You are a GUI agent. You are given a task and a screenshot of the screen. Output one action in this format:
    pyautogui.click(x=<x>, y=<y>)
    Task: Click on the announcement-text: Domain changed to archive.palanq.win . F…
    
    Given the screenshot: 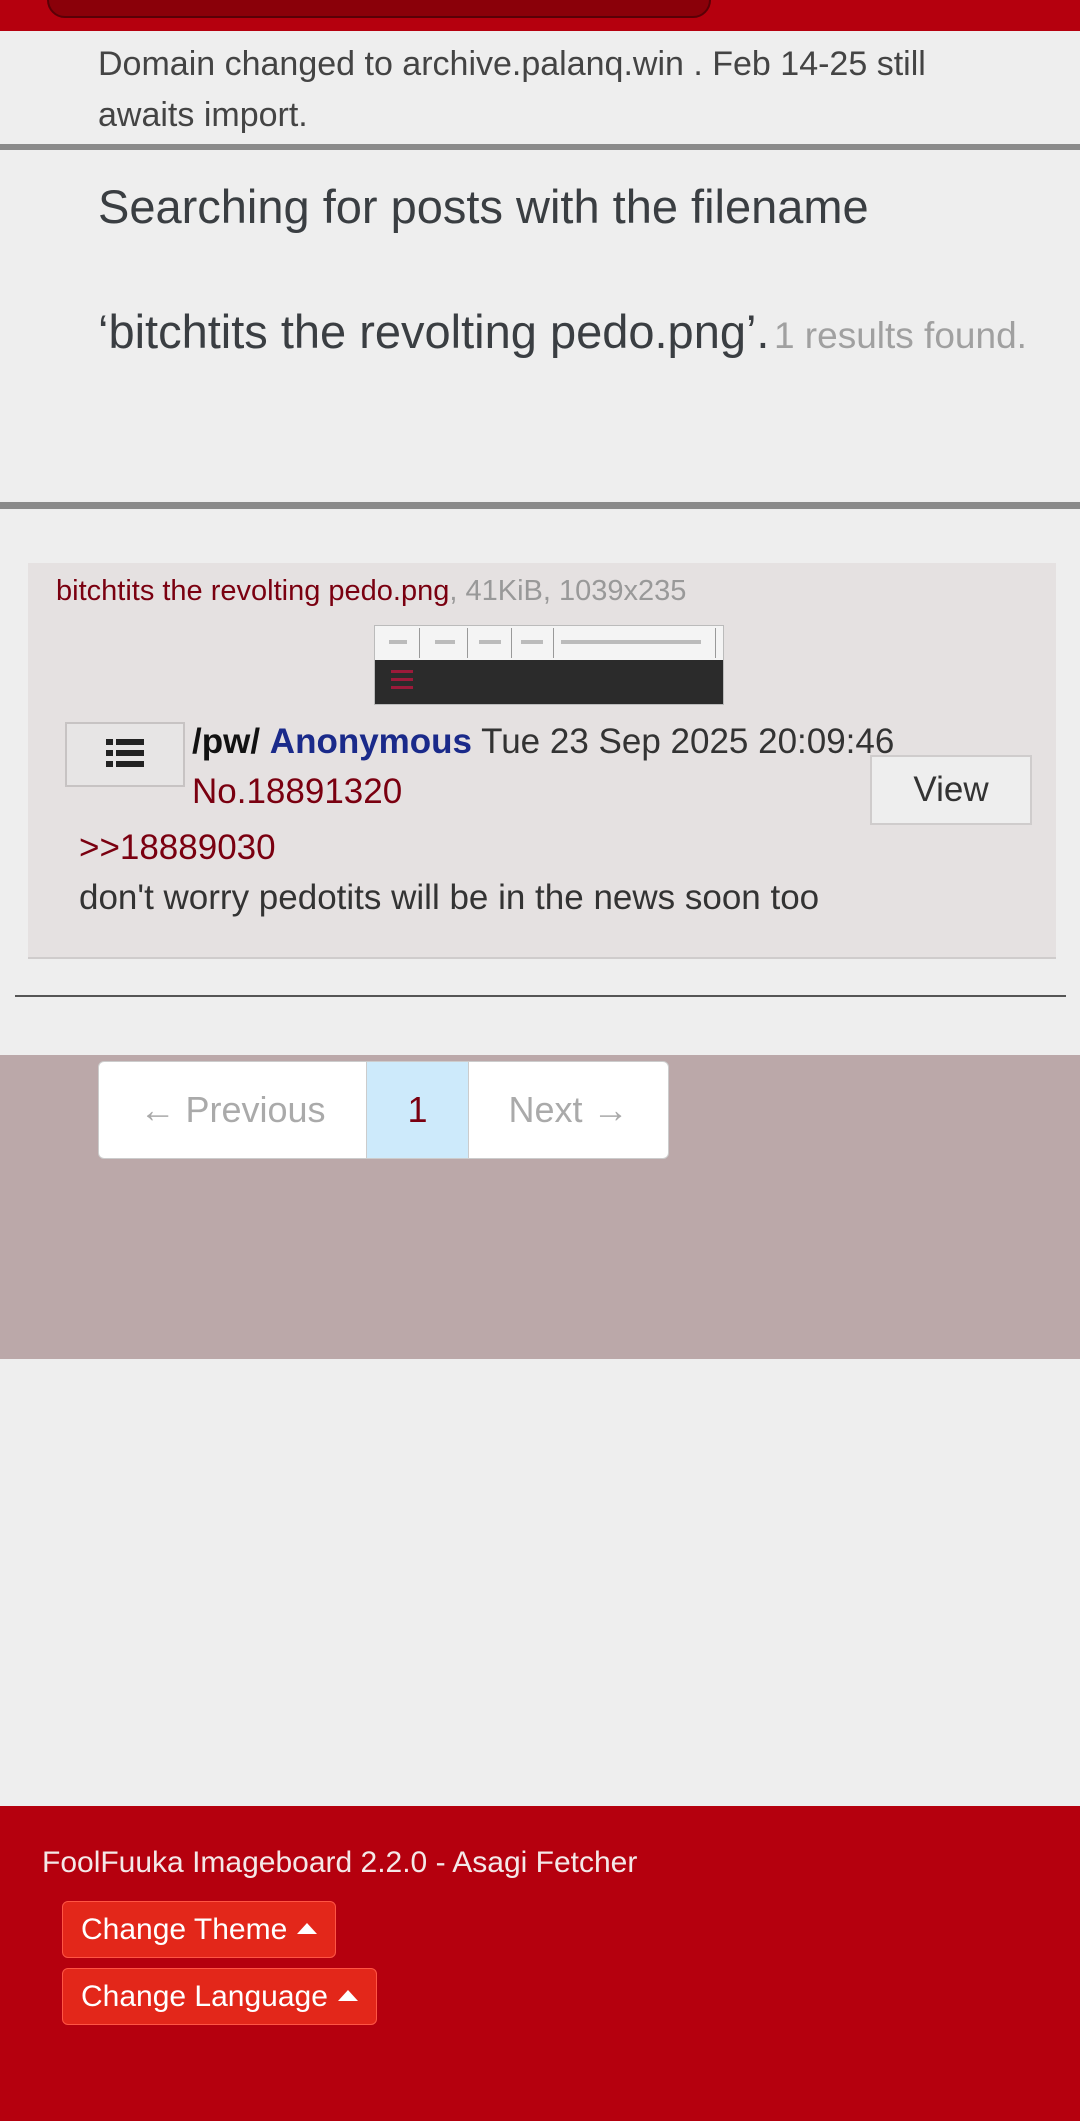 What is the action you would take?
    pyautogui.click(x=512, y=89)
    